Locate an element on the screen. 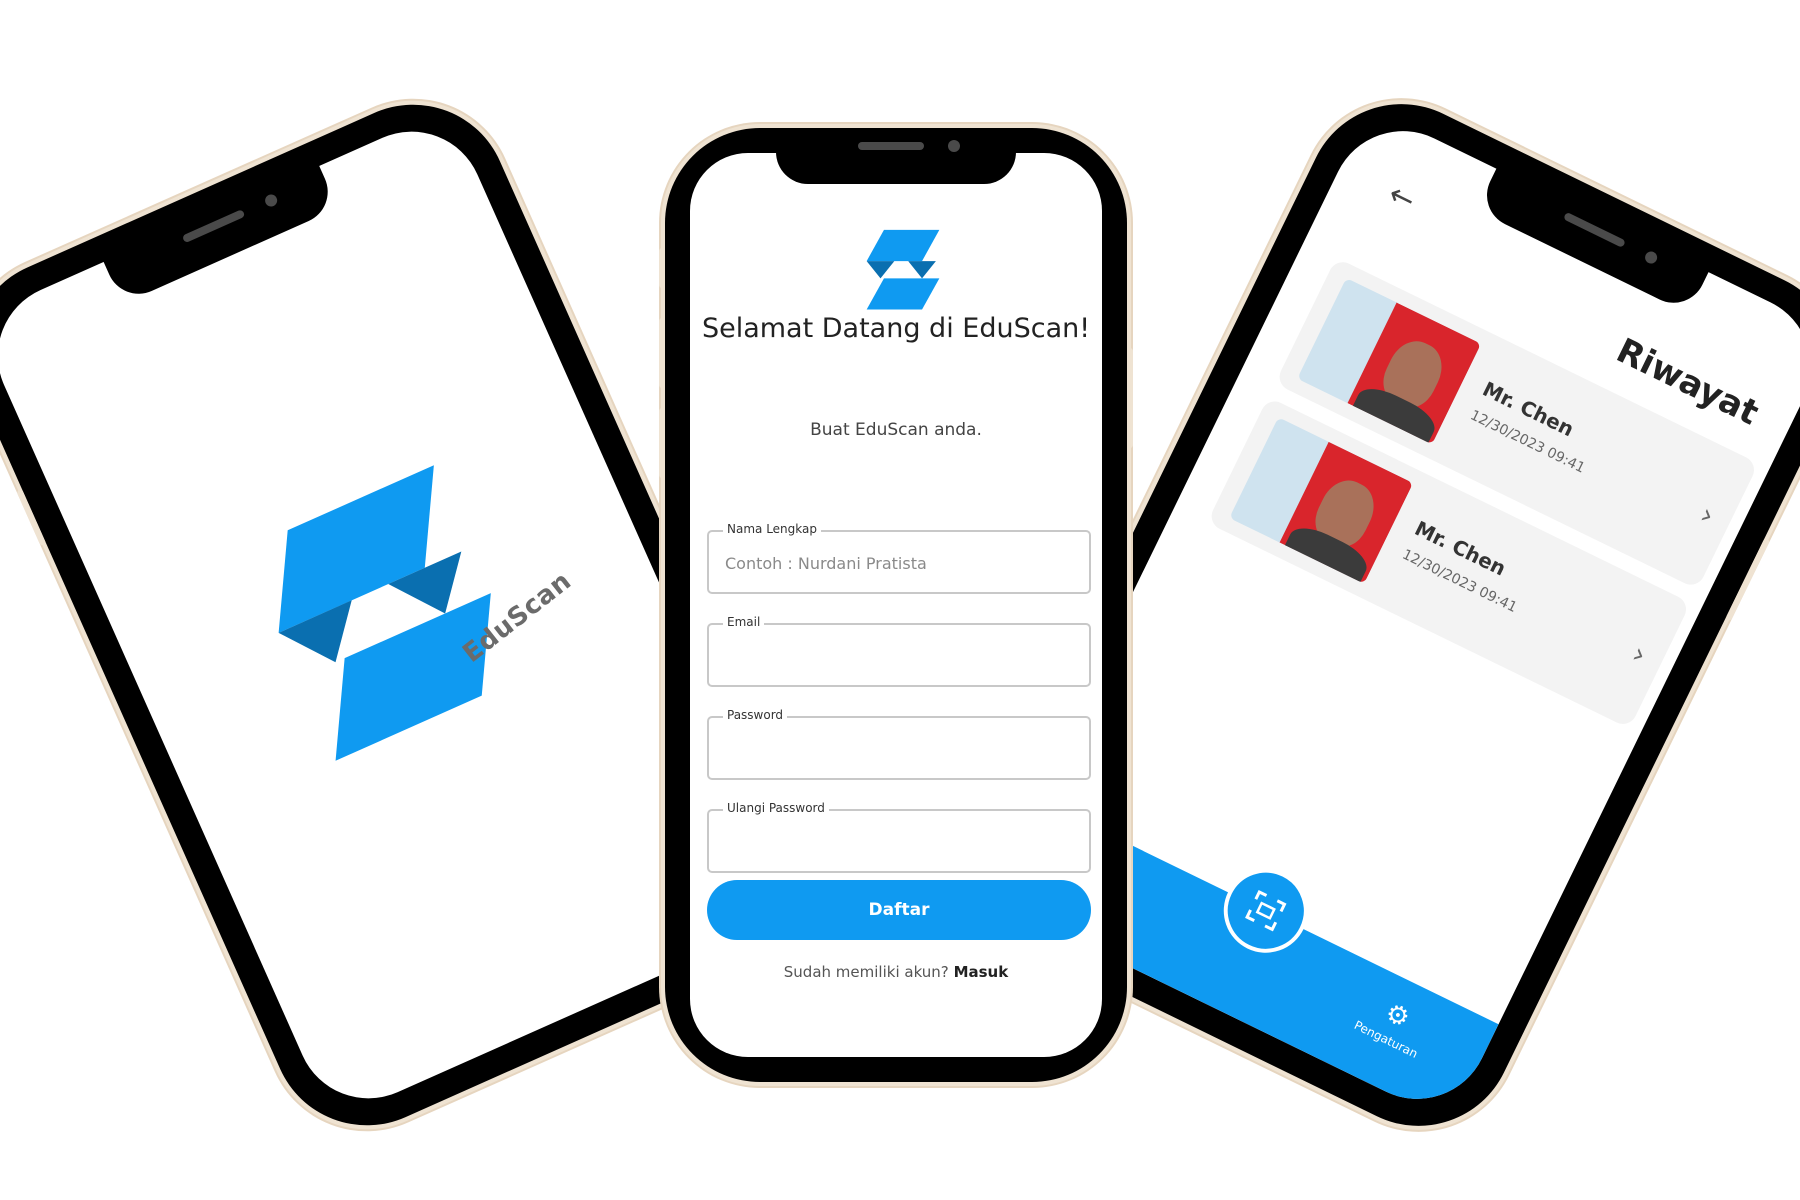 The image size is (1800, 1200). full-name-field: Nama Lengkap is located at coordinates (899, 558).